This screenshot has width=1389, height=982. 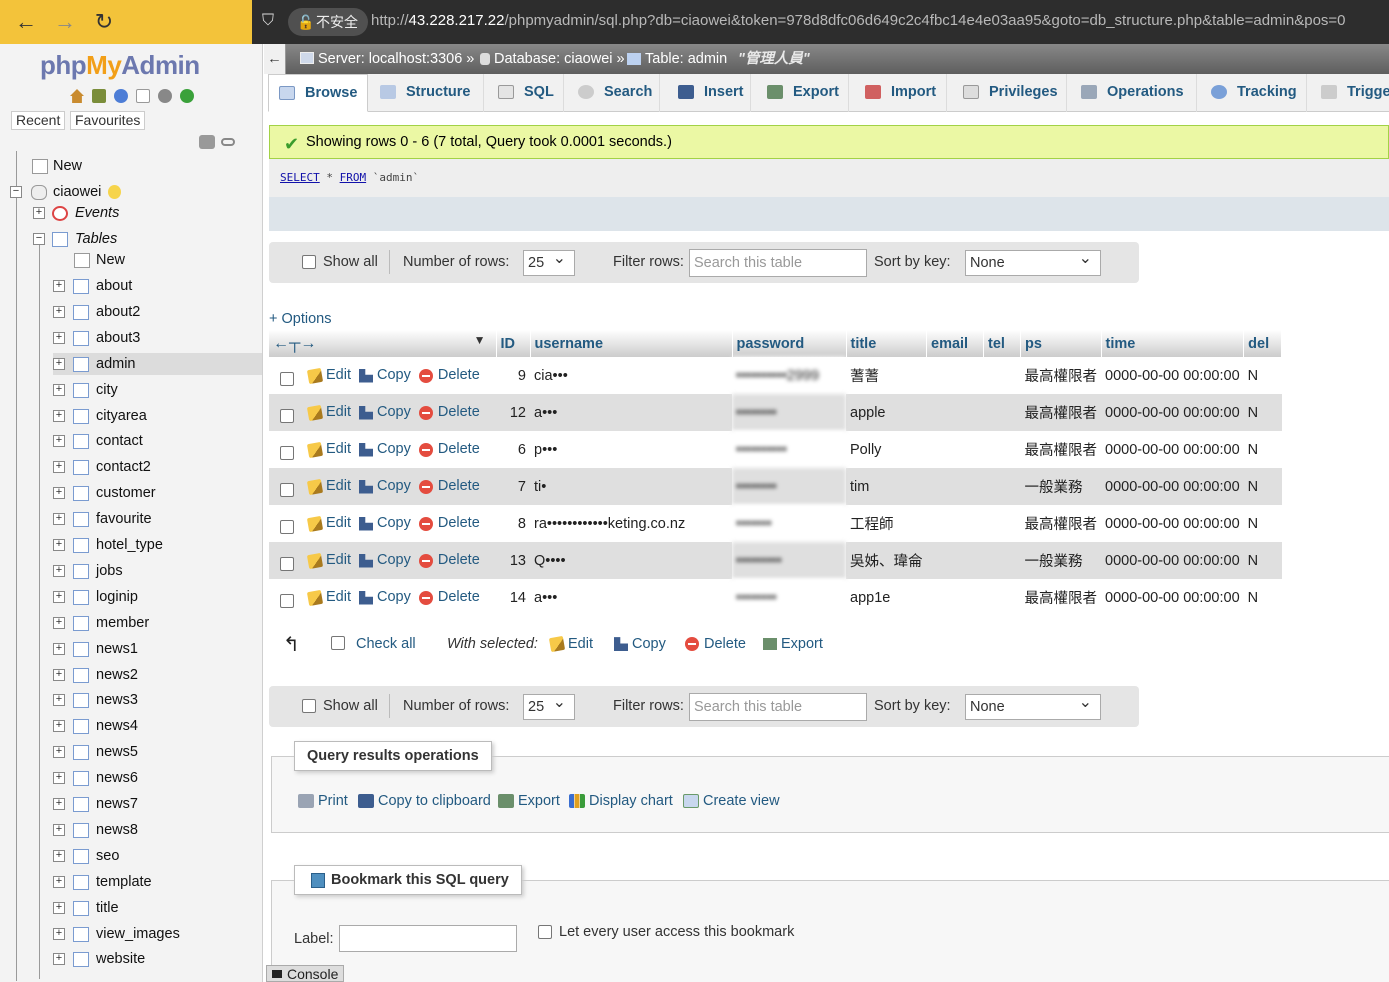 What do you see at coordinates (789, 486) in the screenshot?
I see `cell-password: ••••••••` at bounding box center [789, 486].